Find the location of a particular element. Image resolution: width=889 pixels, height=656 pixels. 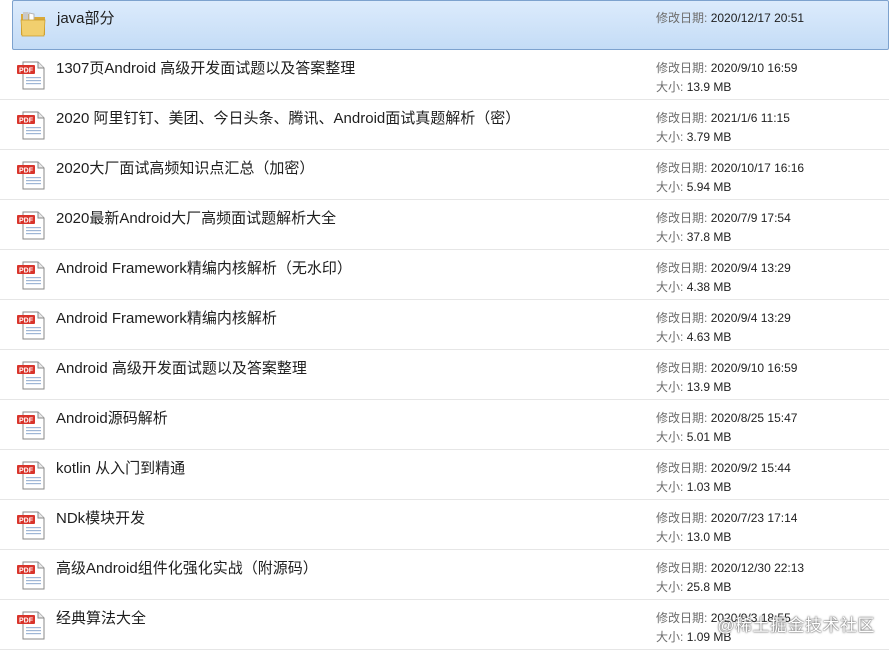

file-name: 高级Android组件化强化实战（附源码） is located at coordinates (187, 568).